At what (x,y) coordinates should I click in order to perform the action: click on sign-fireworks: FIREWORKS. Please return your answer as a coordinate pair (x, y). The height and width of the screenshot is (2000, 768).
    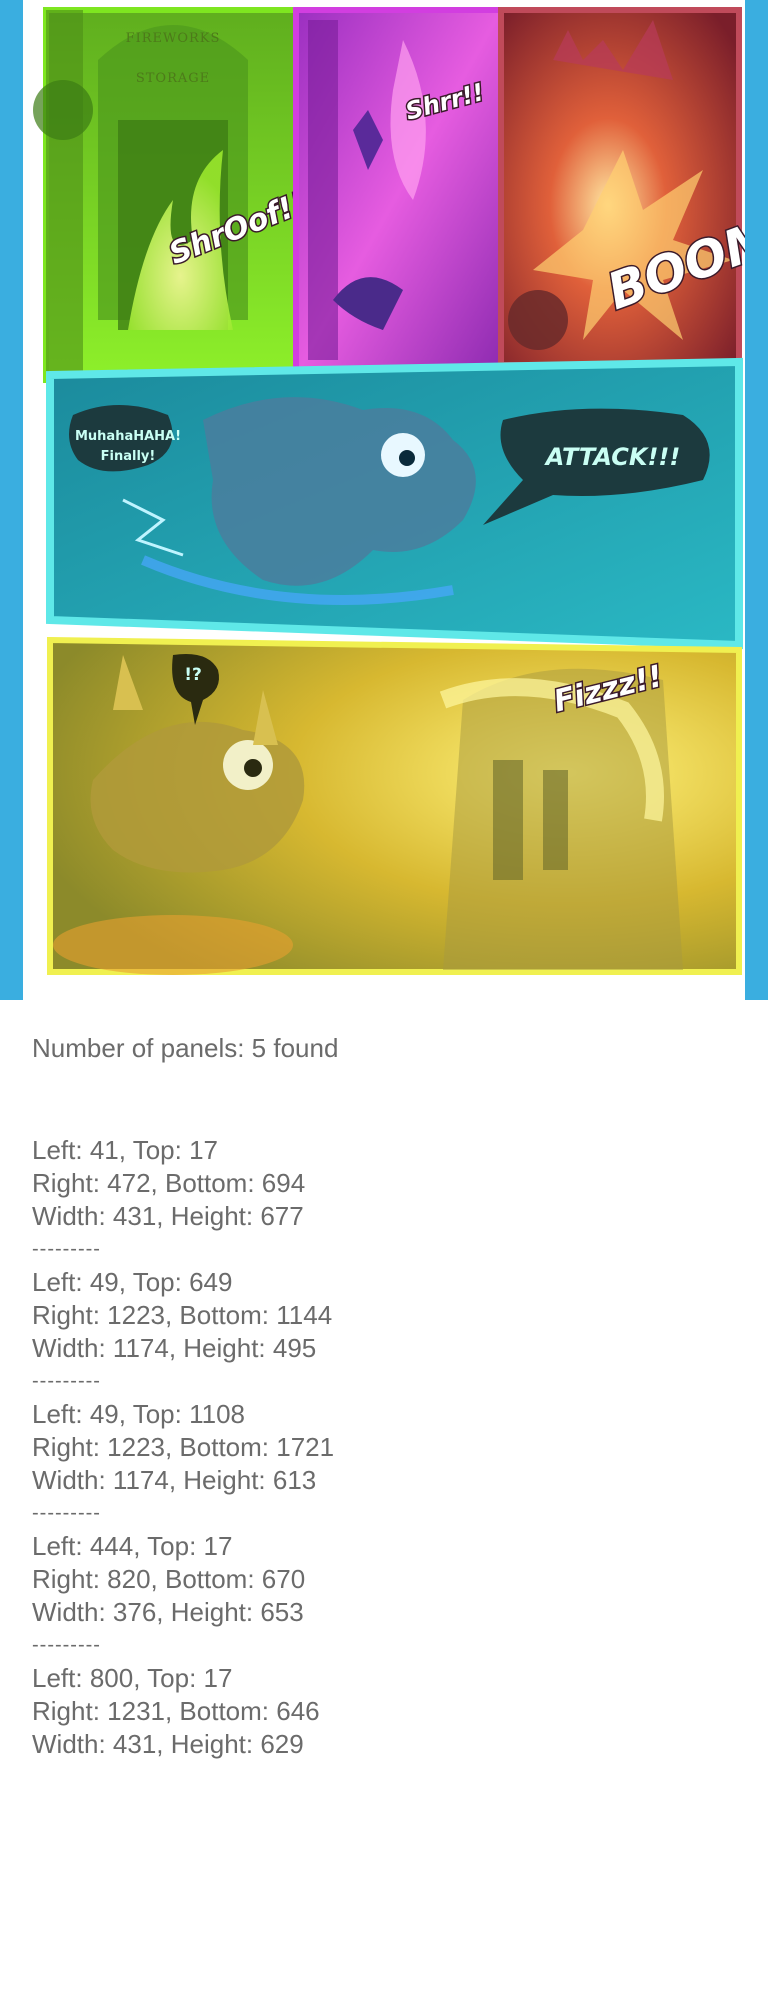
    Looking at the image, I should click on (173, 38).